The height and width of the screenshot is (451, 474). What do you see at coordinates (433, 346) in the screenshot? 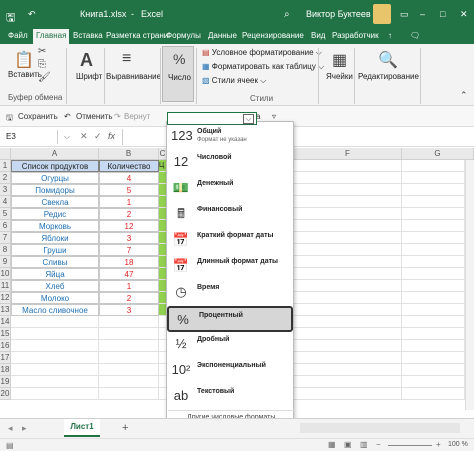
I see `cell-g16` at bounding box center [433, 346].